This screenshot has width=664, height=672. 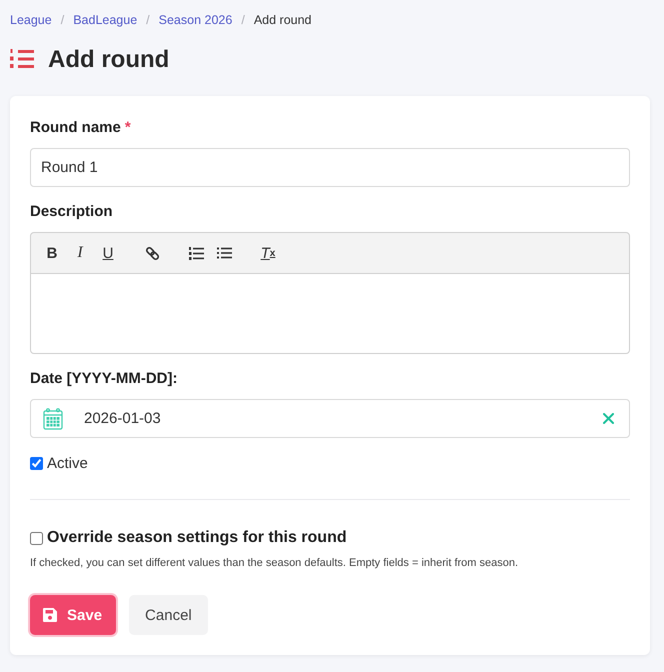 I want to click on numbered-list-icon, so click(x=196, y=253).